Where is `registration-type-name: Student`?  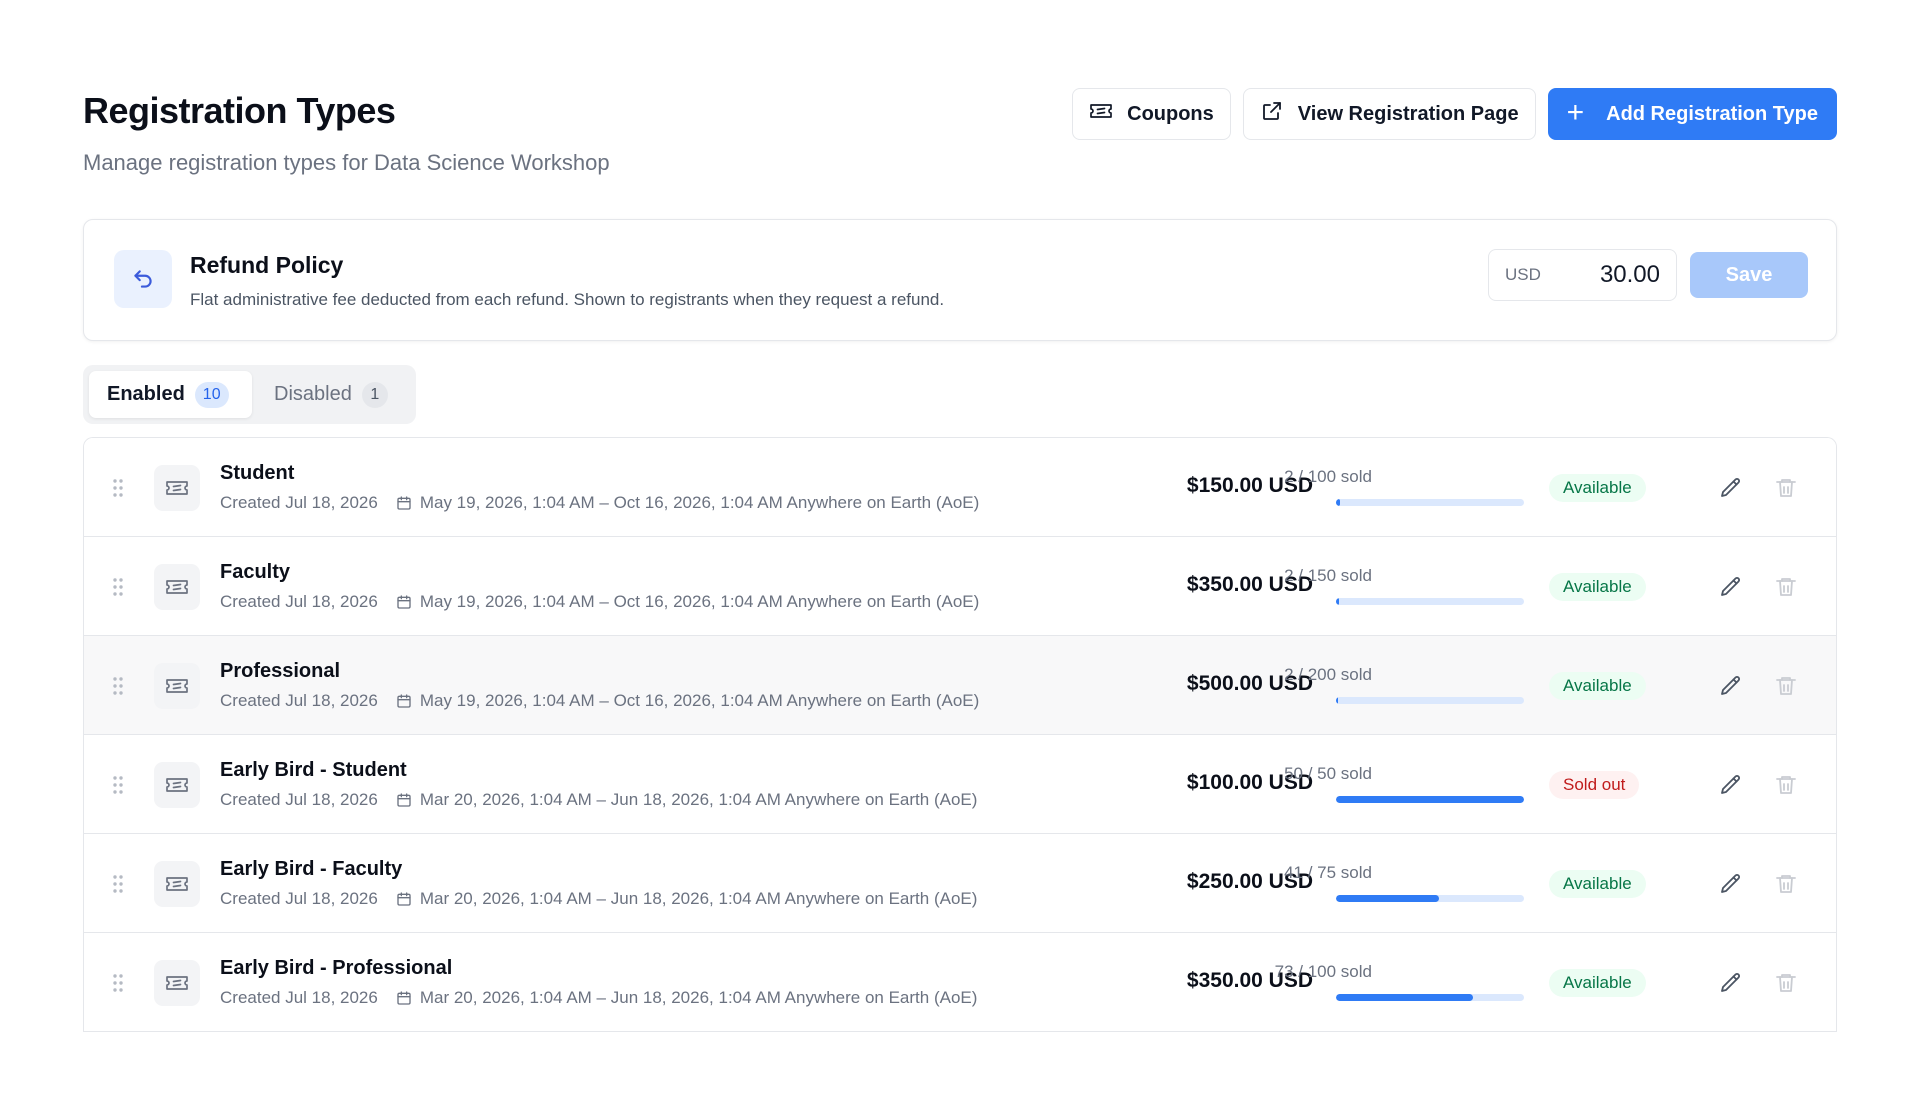 registration-type-name: Student is located at coordinates (257, 473).